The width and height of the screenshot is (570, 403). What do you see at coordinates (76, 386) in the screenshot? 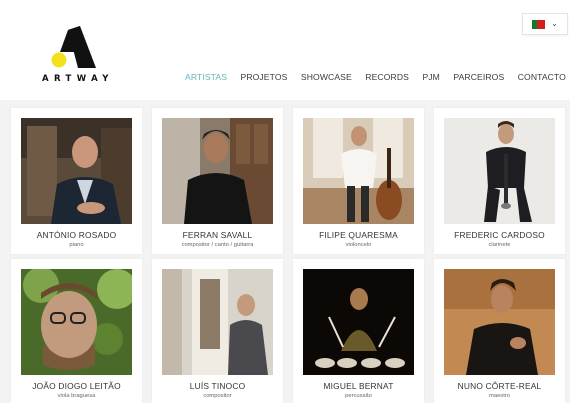
I see `artist-name: JOÃO DIOGO LEITÃO` at bounding box center [76, 386].